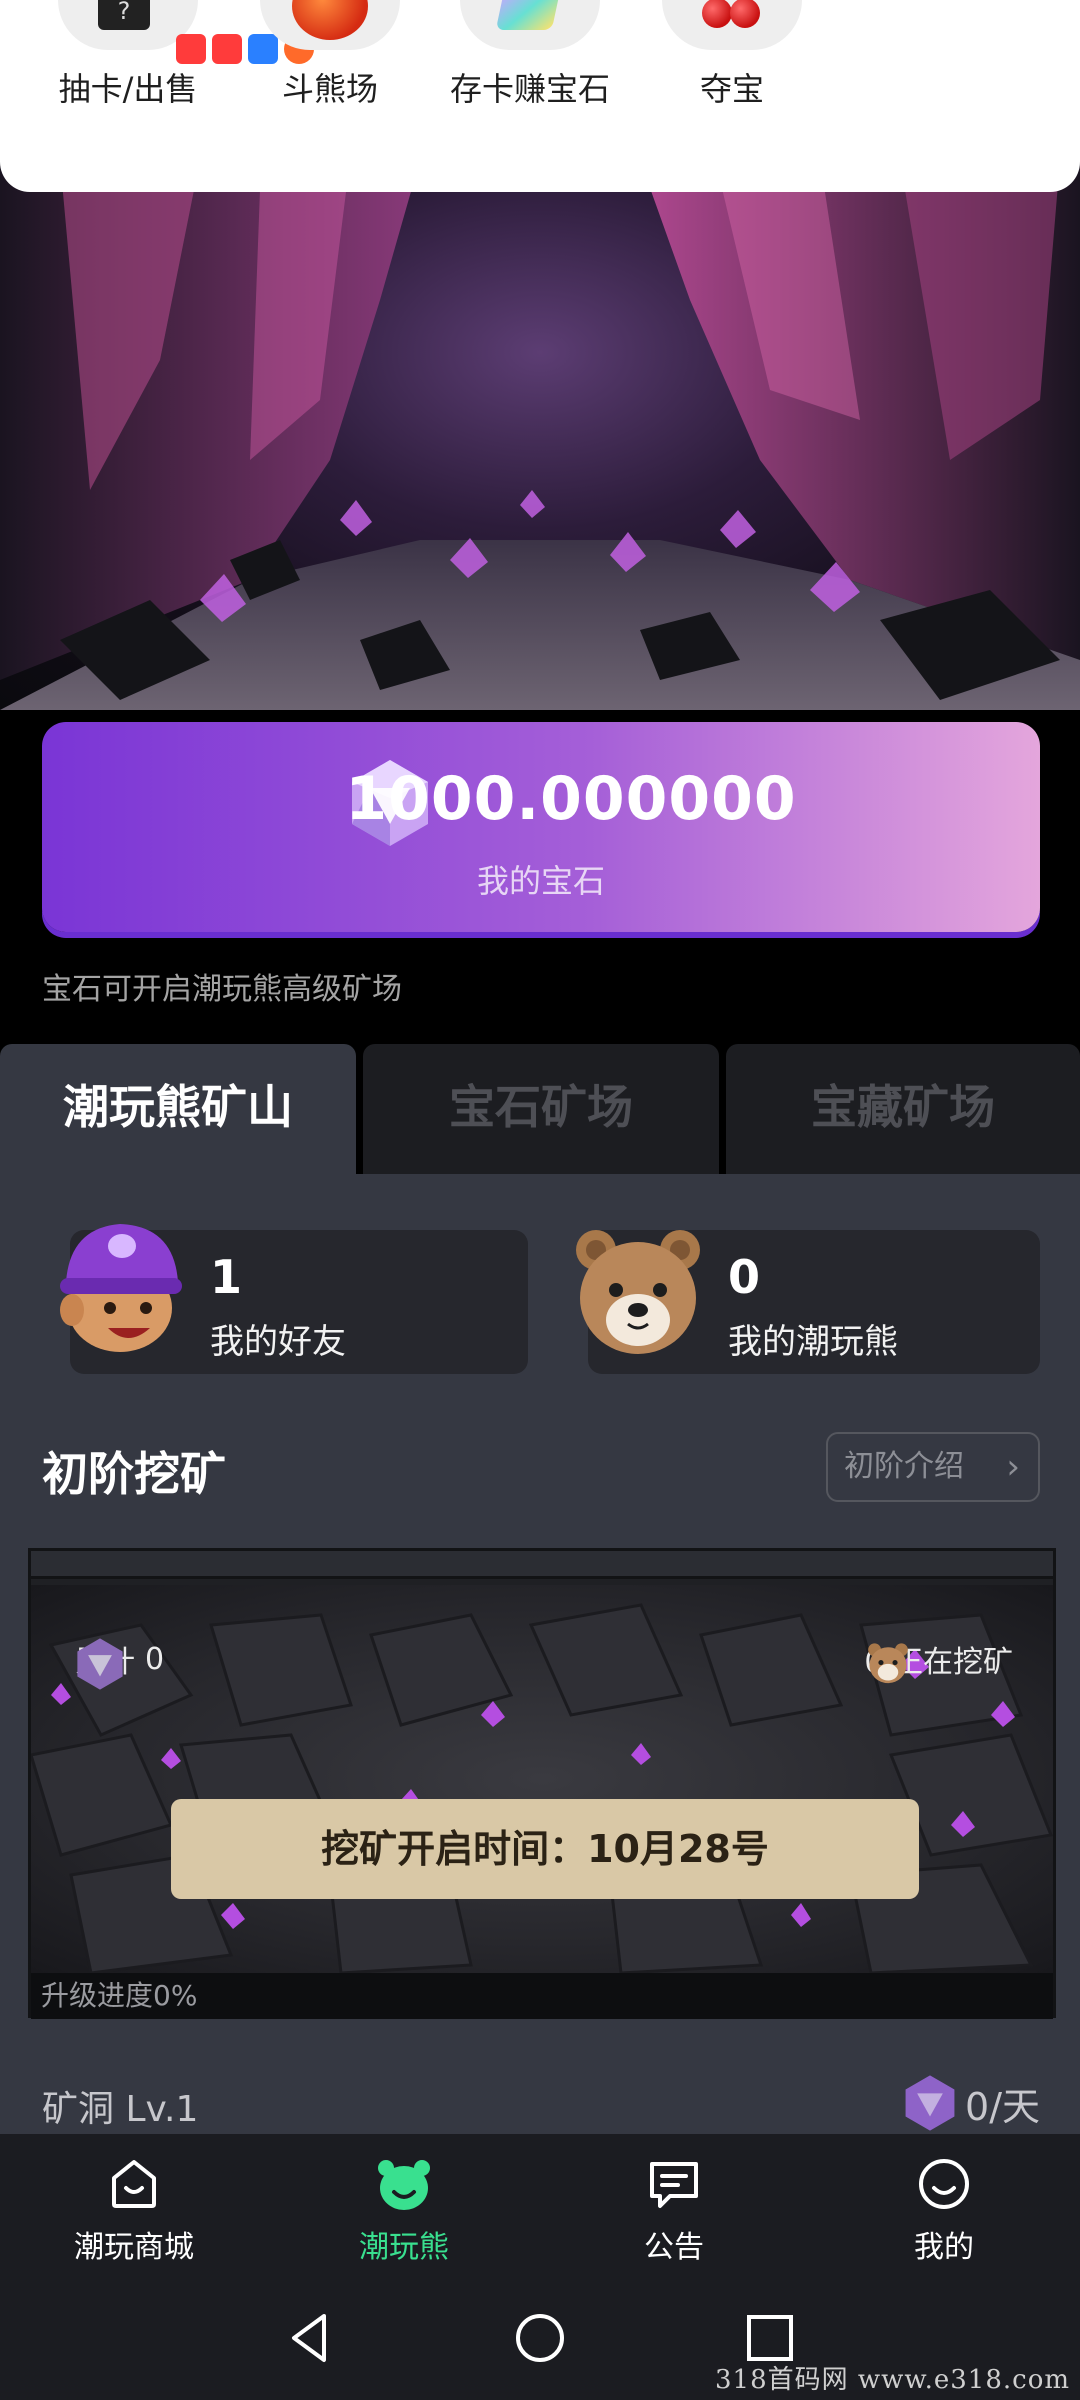  Describe the element at coordinates (329, 89) in the screenshot. I see `quick-action-label: 斗熊场` at that location.